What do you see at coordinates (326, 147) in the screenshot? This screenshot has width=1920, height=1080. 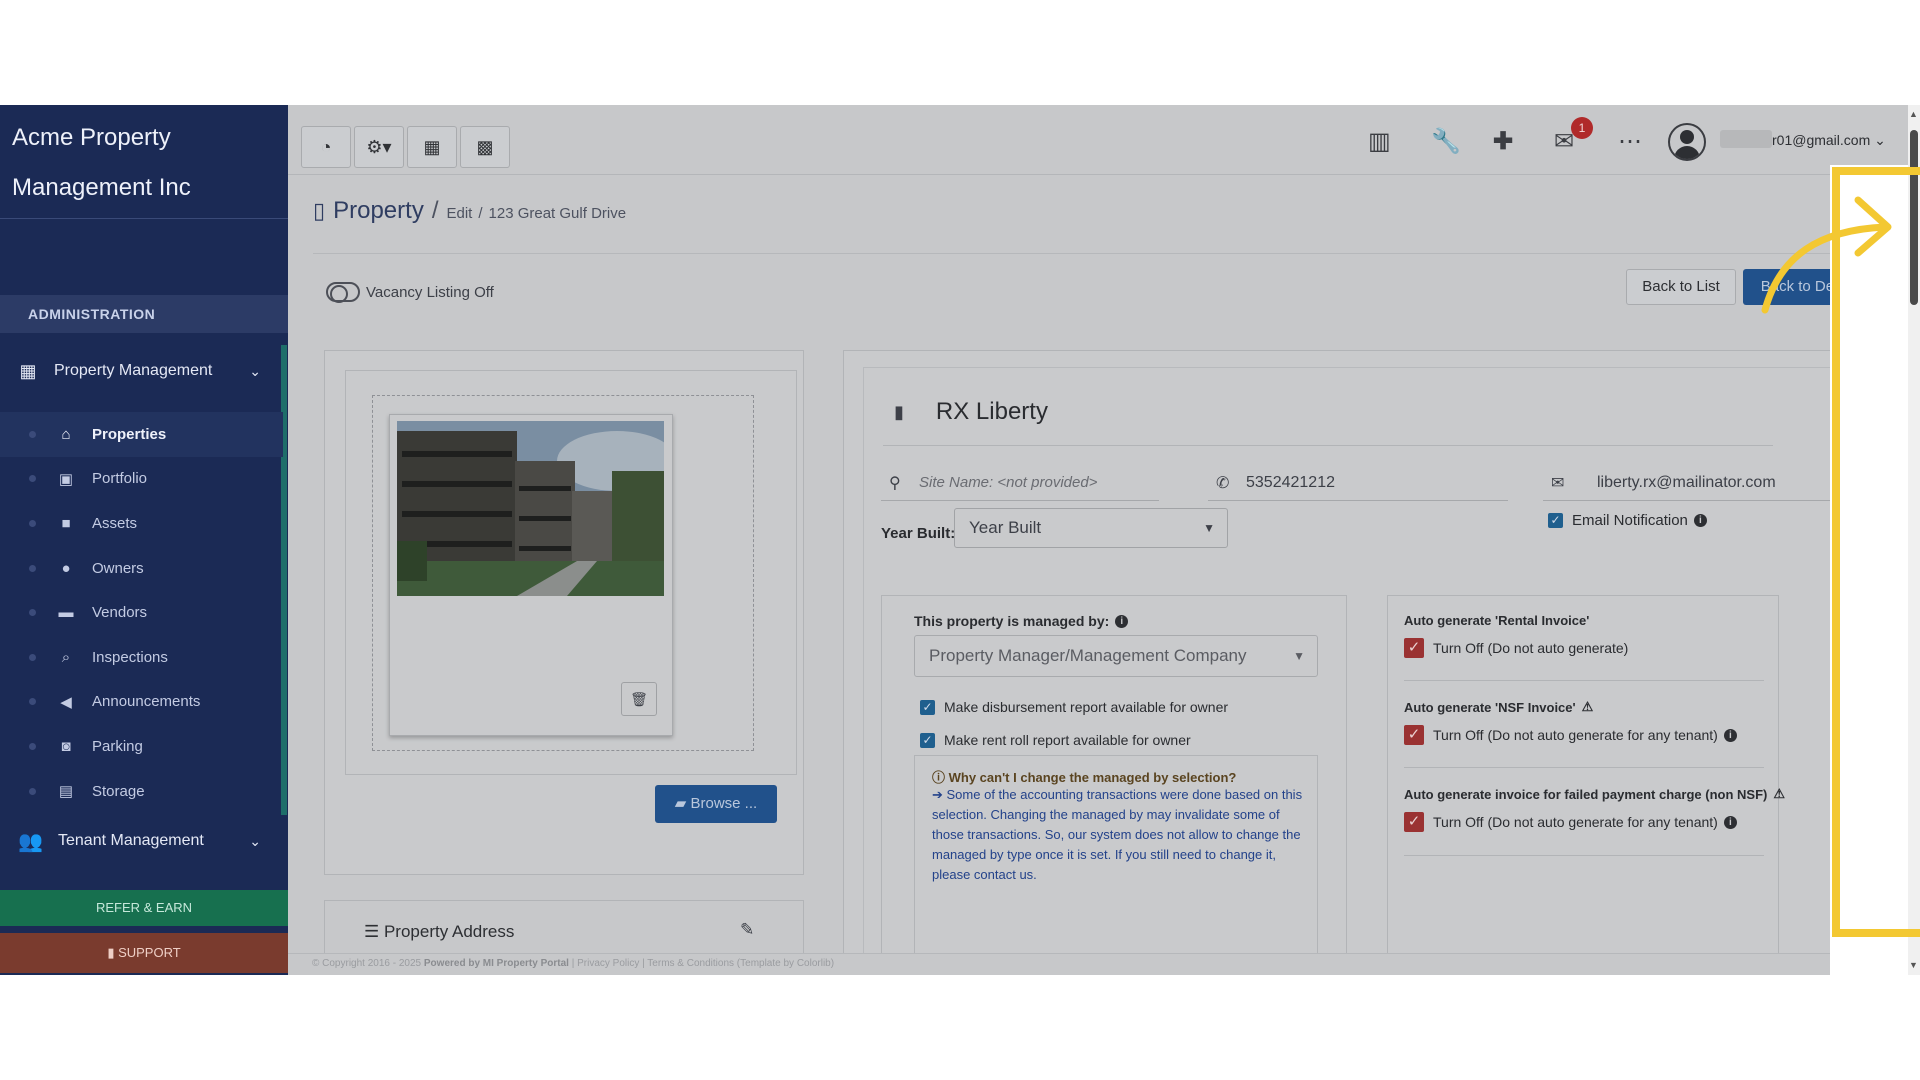 I see `dashboard-button: ◔` at bounding box center [326, 147].